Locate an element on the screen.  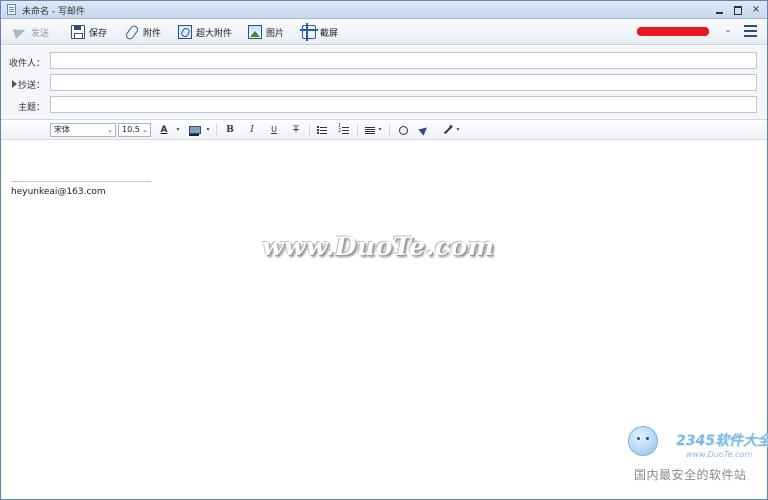
to-label: 收件人： is located at coordinates (27, 64).